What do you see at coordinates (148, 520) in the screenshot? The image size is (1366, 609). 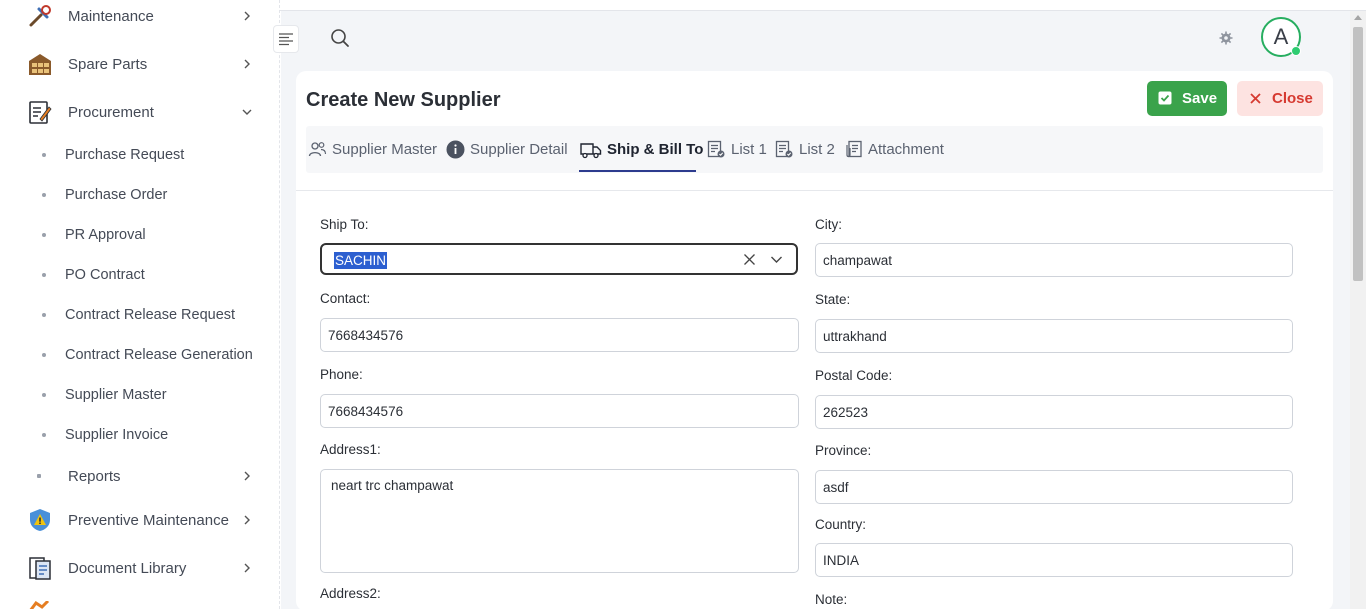 I see `sidebar-item-label: Preventive Maintenance` at bounding box center [148, 520].